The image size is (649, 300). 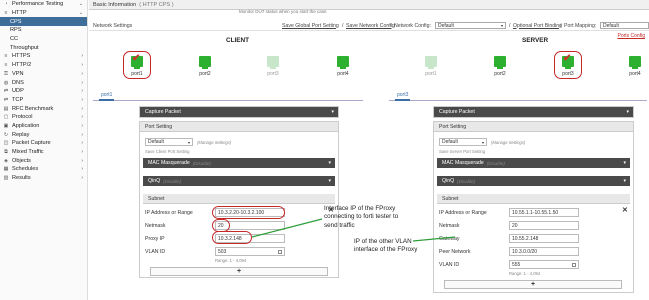 I want to click on sidebar-item-label: Protocol, so click(x=22, y=117).